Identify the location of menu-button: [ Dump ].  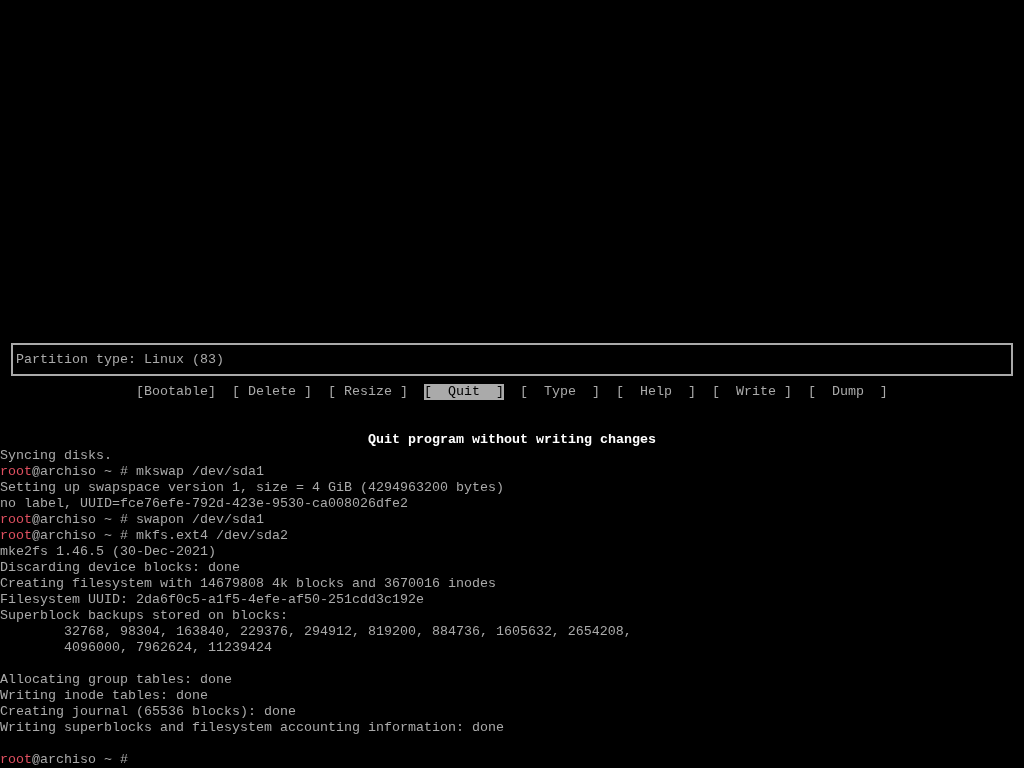
(847, 392).